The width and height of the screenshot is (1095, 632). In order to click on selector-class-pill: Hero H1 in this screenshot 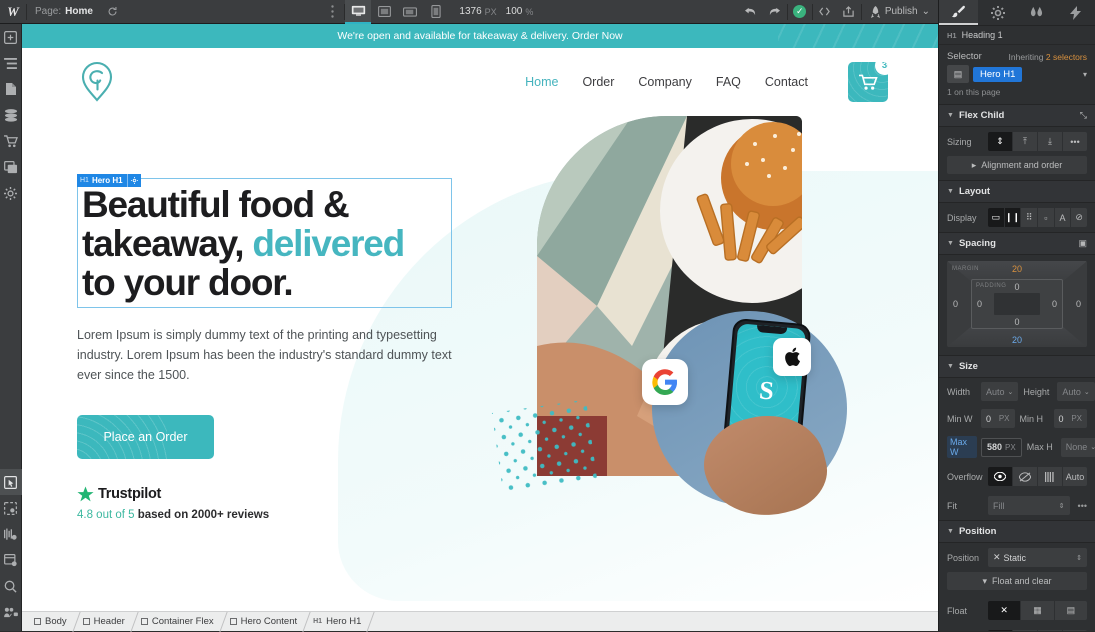, I will do `click(998, 74)`.